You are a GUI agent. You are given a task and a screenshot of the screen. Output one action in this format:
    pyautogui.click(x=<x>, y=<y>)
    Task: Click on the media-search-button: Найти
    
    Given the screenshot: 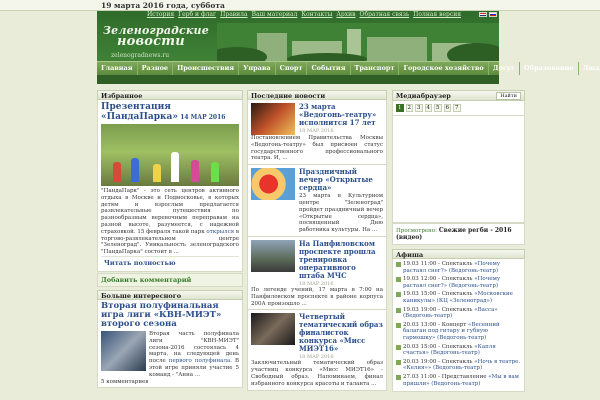 What is the action you would take?
    pyautogui.click(x=508, y=95)
    